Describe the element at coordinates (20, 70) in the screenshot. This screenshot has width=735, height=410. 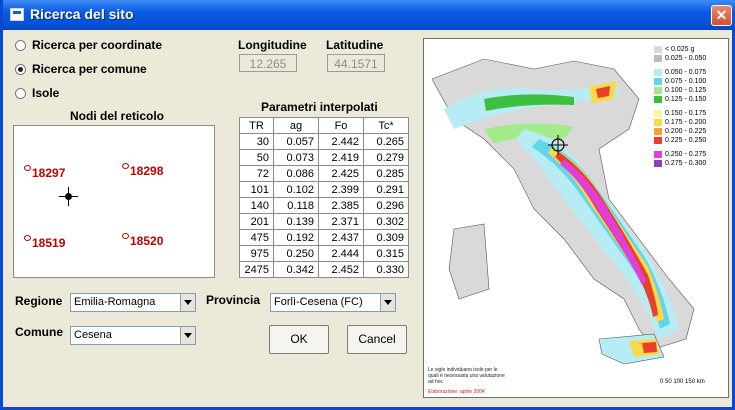
I see `radio-indicator-selected` at that location.